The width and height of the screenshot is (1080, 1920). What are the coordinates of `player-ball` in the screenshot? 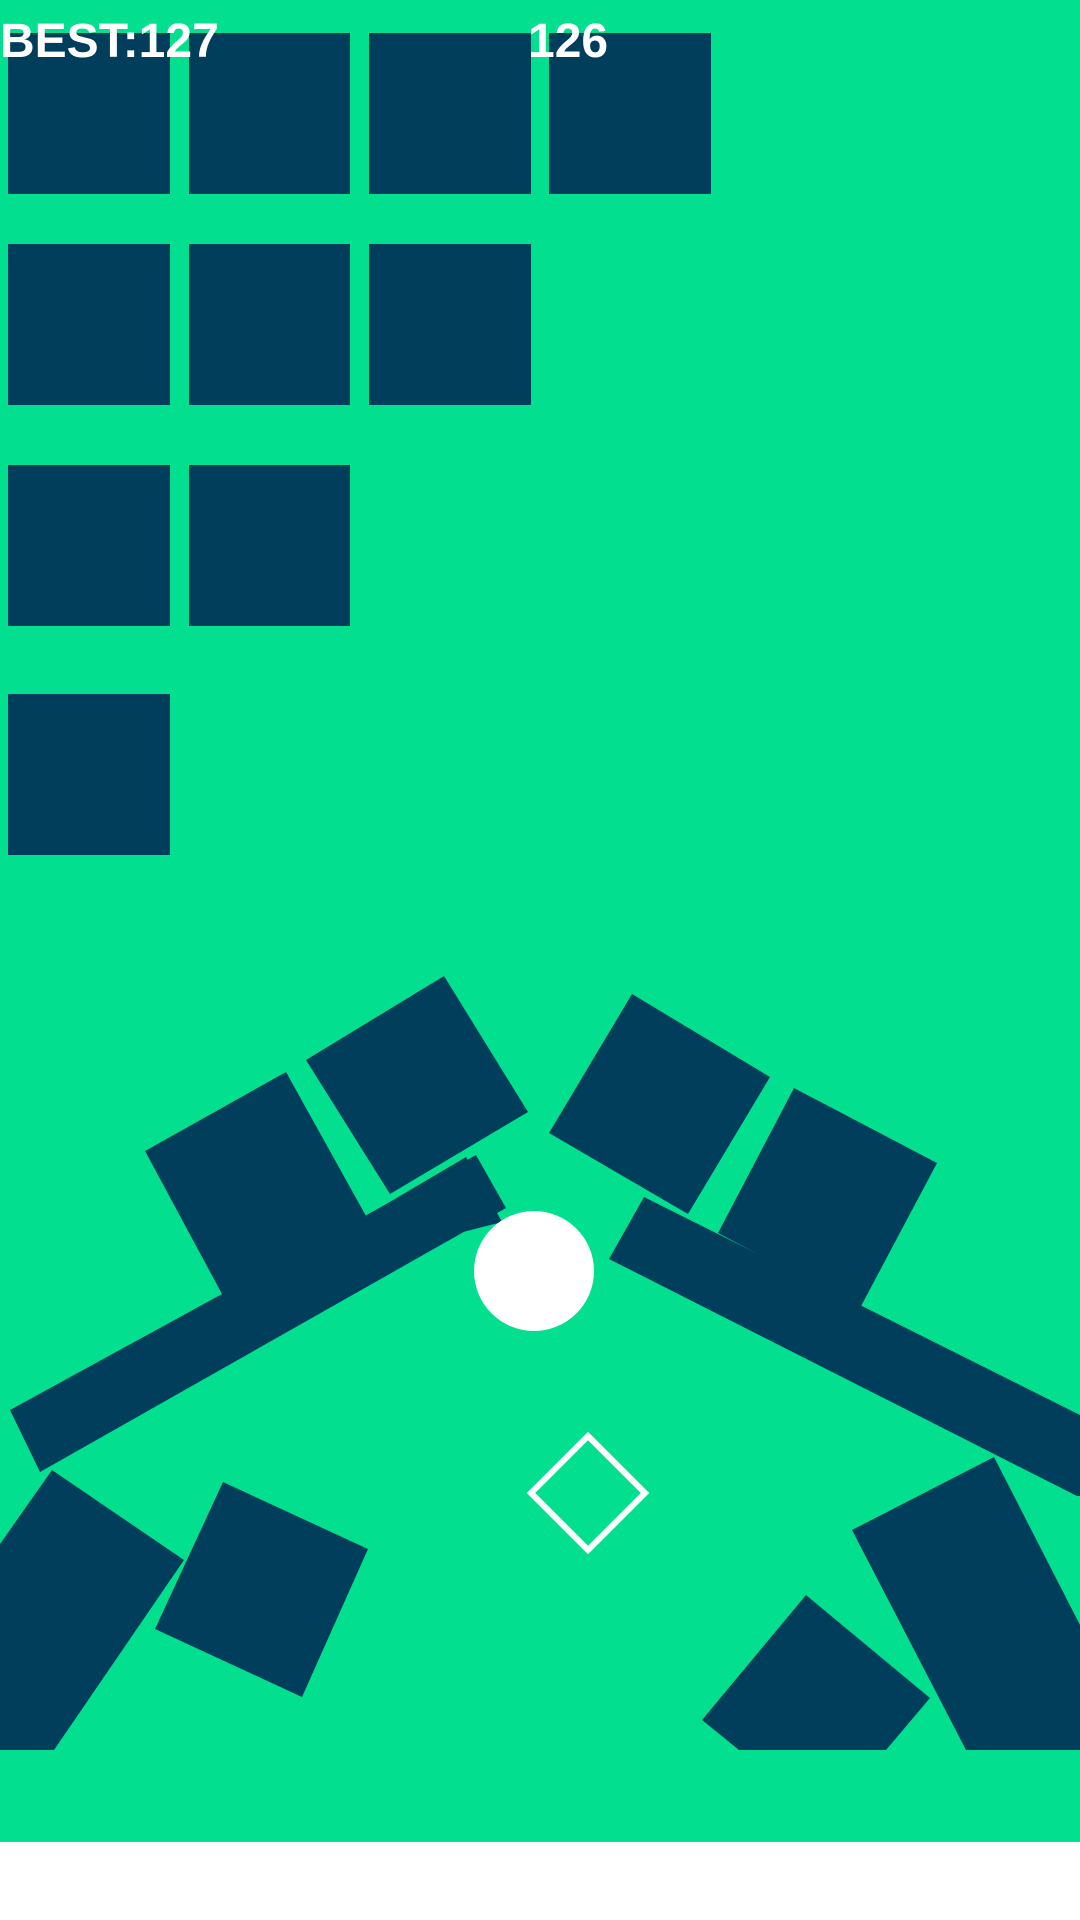 It's located at (534, 1271).